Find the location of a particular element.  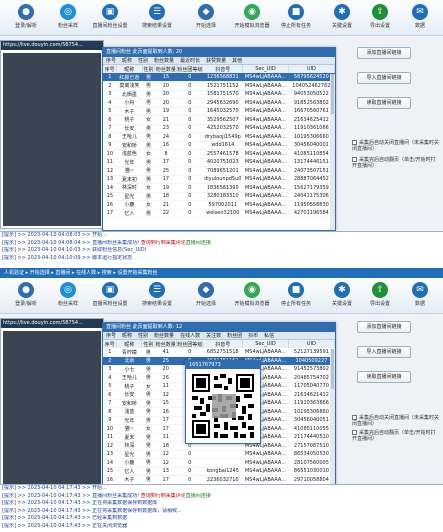

window-tab: 获赞数量 is located at coordinates (216, 60).